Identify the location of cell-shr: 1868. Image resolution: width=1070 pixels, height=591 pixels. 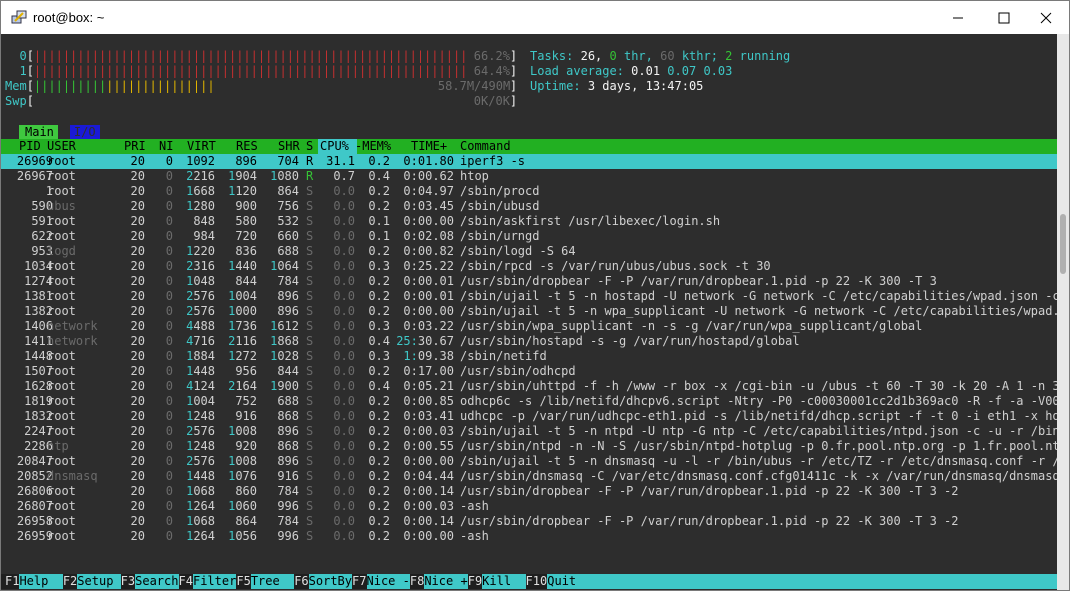
(284, 341).